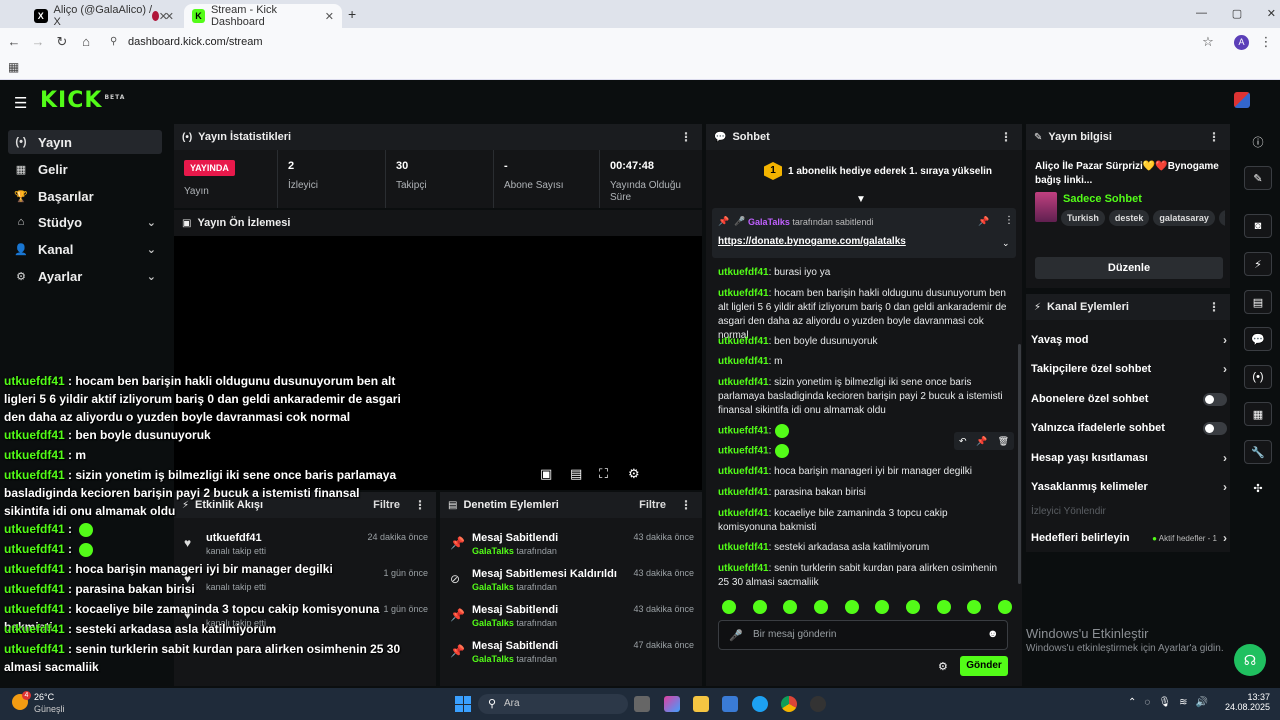 The width and height of the screenshot is (1280, 720). I want to click on broadcast-icon: (•), so click(1258, 377).